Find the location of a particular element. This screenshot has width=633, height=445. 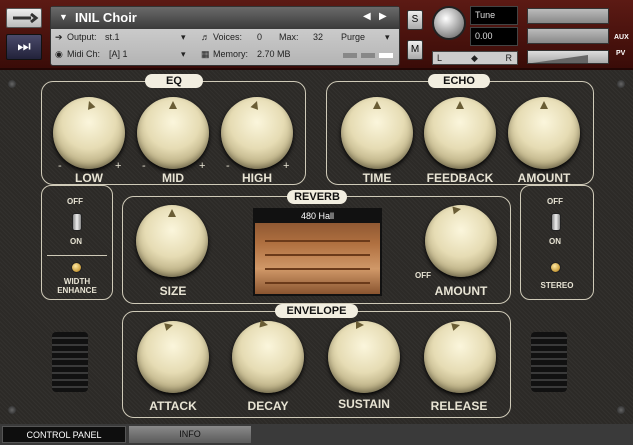

max-voices-value: 32 is located at coordinates (318, 37).